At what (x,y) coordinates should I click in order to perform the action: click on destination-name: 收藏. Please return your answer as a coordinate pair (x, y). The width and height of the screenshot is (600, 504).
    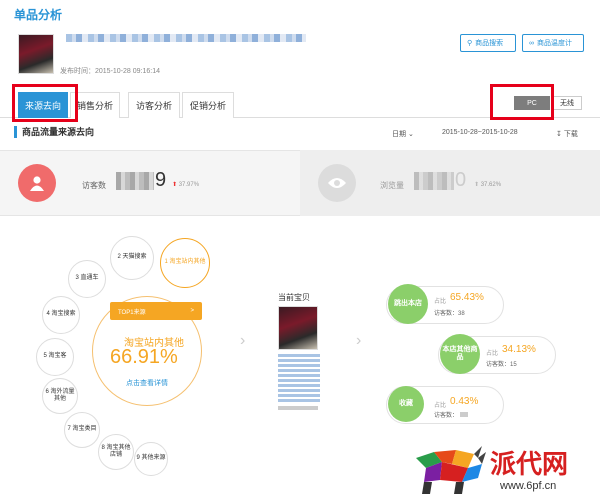
    Looking at the image, I should click on (406, 404).